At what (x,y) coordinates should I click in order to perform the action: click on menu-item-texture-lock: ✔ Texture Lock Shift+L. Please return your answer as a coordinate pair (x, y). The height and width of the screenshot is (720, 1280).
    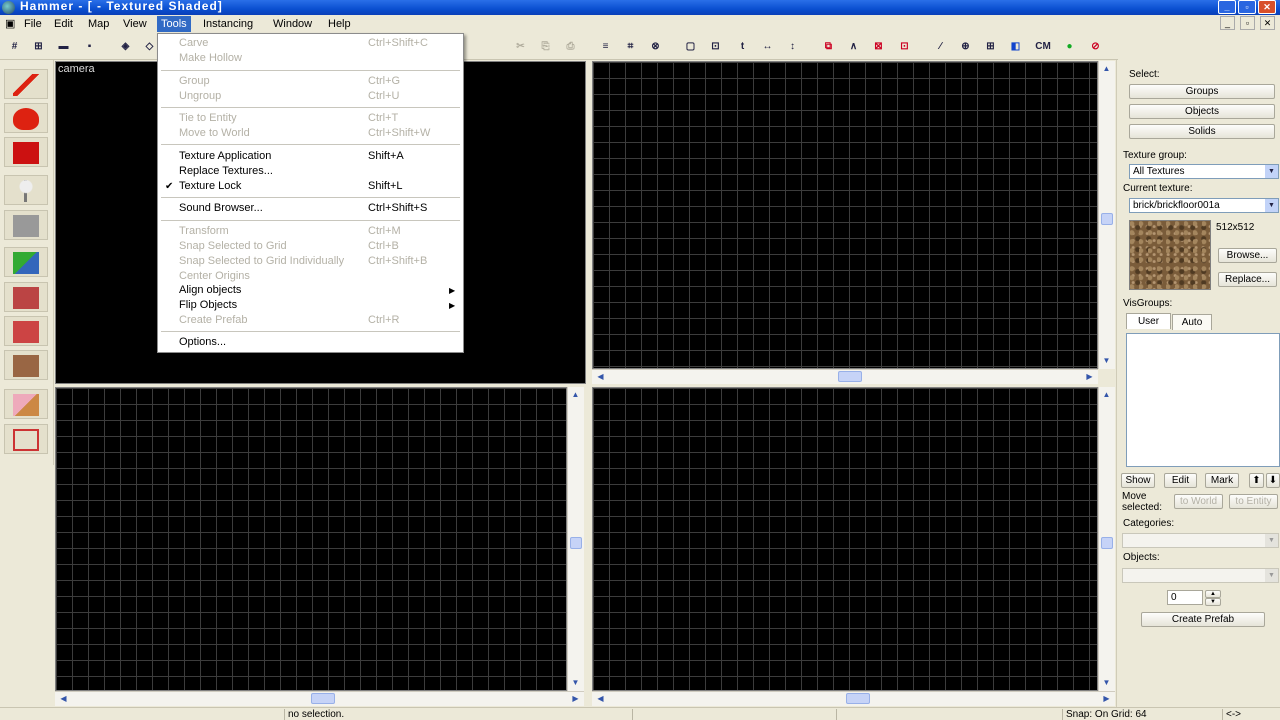
    Looking at the image, I should click on (310, 186).